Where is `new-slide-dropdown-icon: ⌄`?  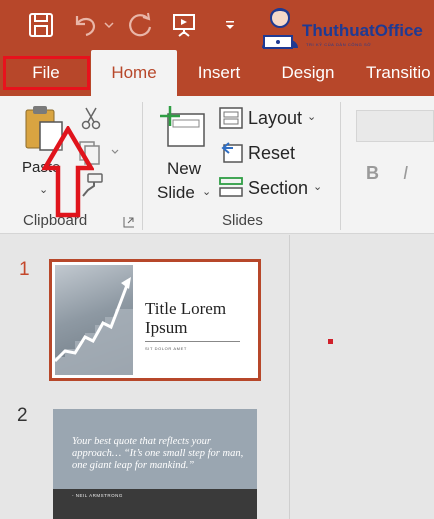
new-slide-dropdown-icon: ⌄ is located at coordinates (206, 191).